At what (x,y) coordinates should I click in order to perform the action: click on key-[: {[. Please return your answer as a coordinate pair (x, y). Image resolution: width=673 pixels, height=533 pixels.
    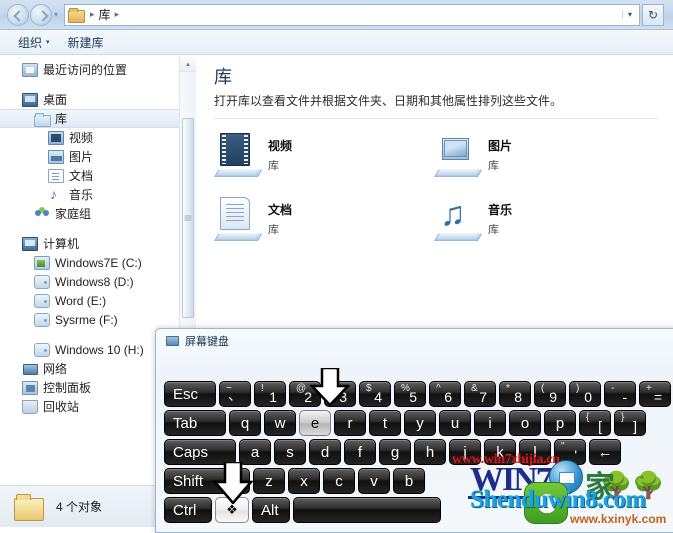
    Looking at the image, I should click on (595, 423).